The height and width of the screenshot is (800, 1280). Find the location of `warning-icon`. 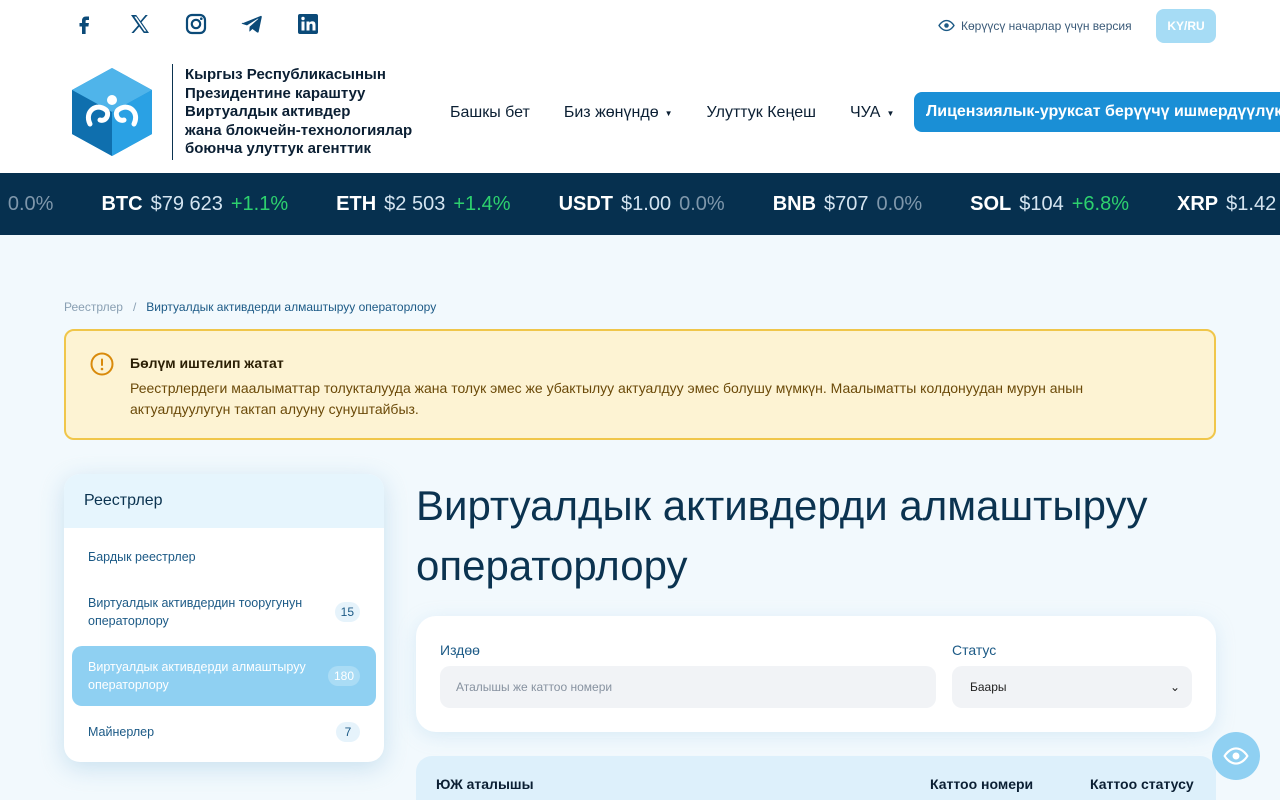

warning-icon is located at coordinates (102, 364).